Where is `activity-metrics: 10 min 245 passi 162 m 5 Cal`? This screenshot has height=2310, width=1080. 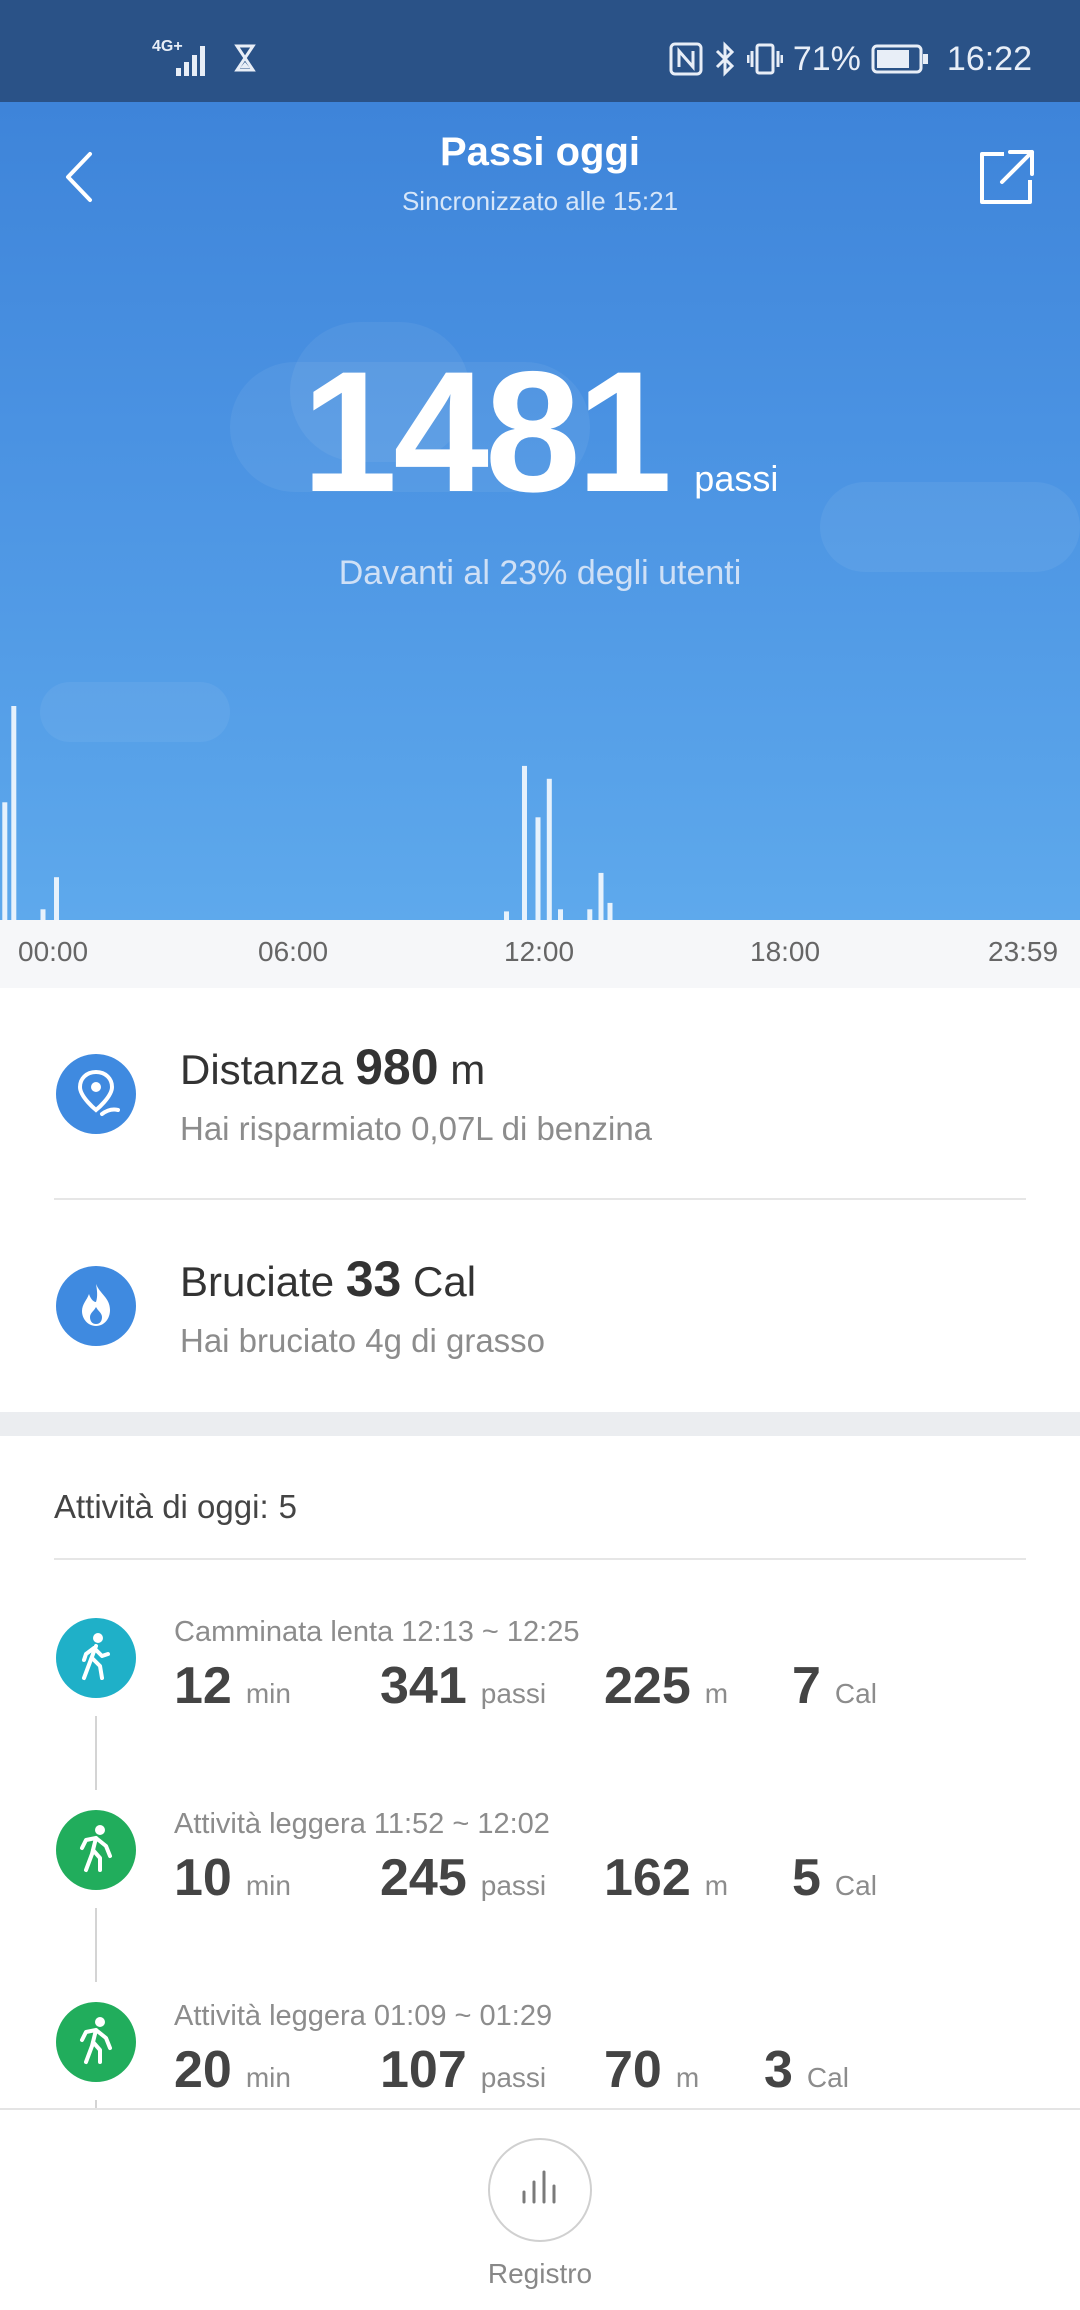
activity-metrics: 10 min 245 passi 162 m 5 Cal is located at coordinates (614, 1878).